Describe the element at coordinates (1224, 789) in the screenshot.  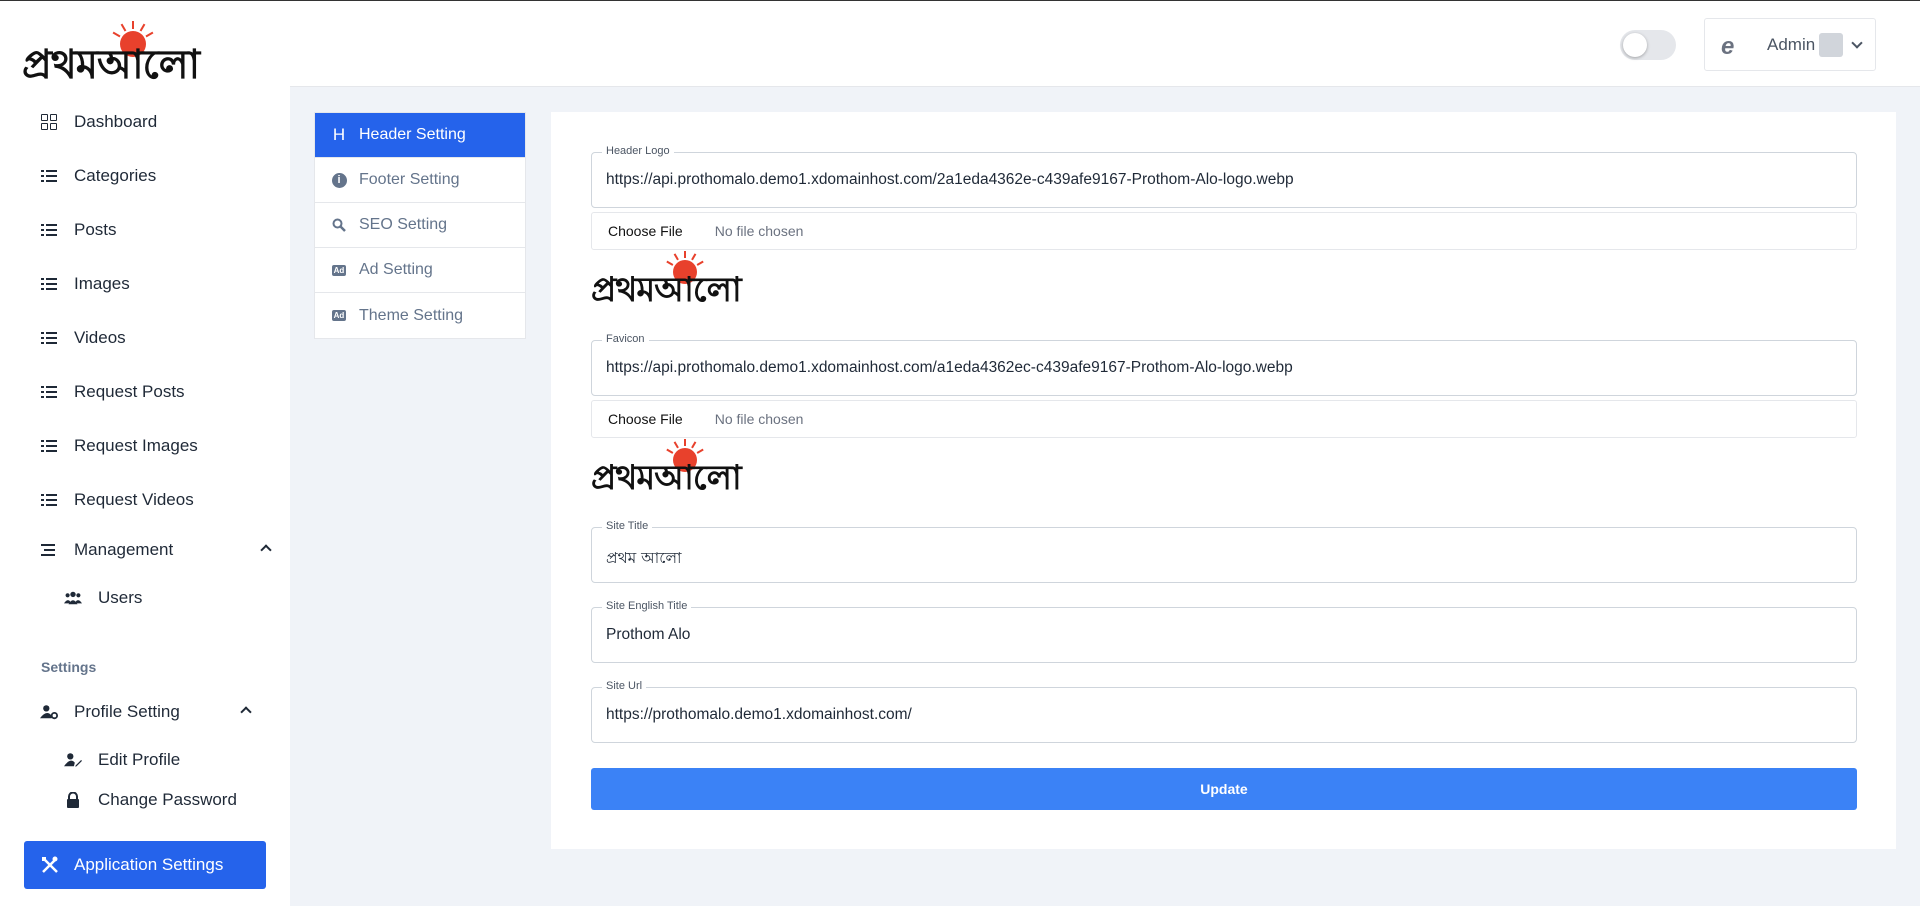
I see `update-button: Update` at that location.